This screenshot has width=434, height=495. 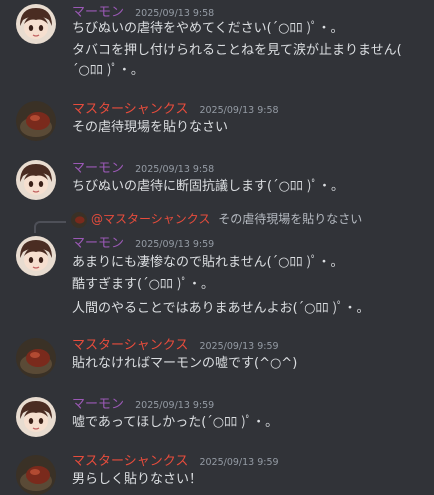 I want to click on message-text: 酷すぎます(´○ﾛﾛ )ﾟ・。, so click(x=143, y=284).